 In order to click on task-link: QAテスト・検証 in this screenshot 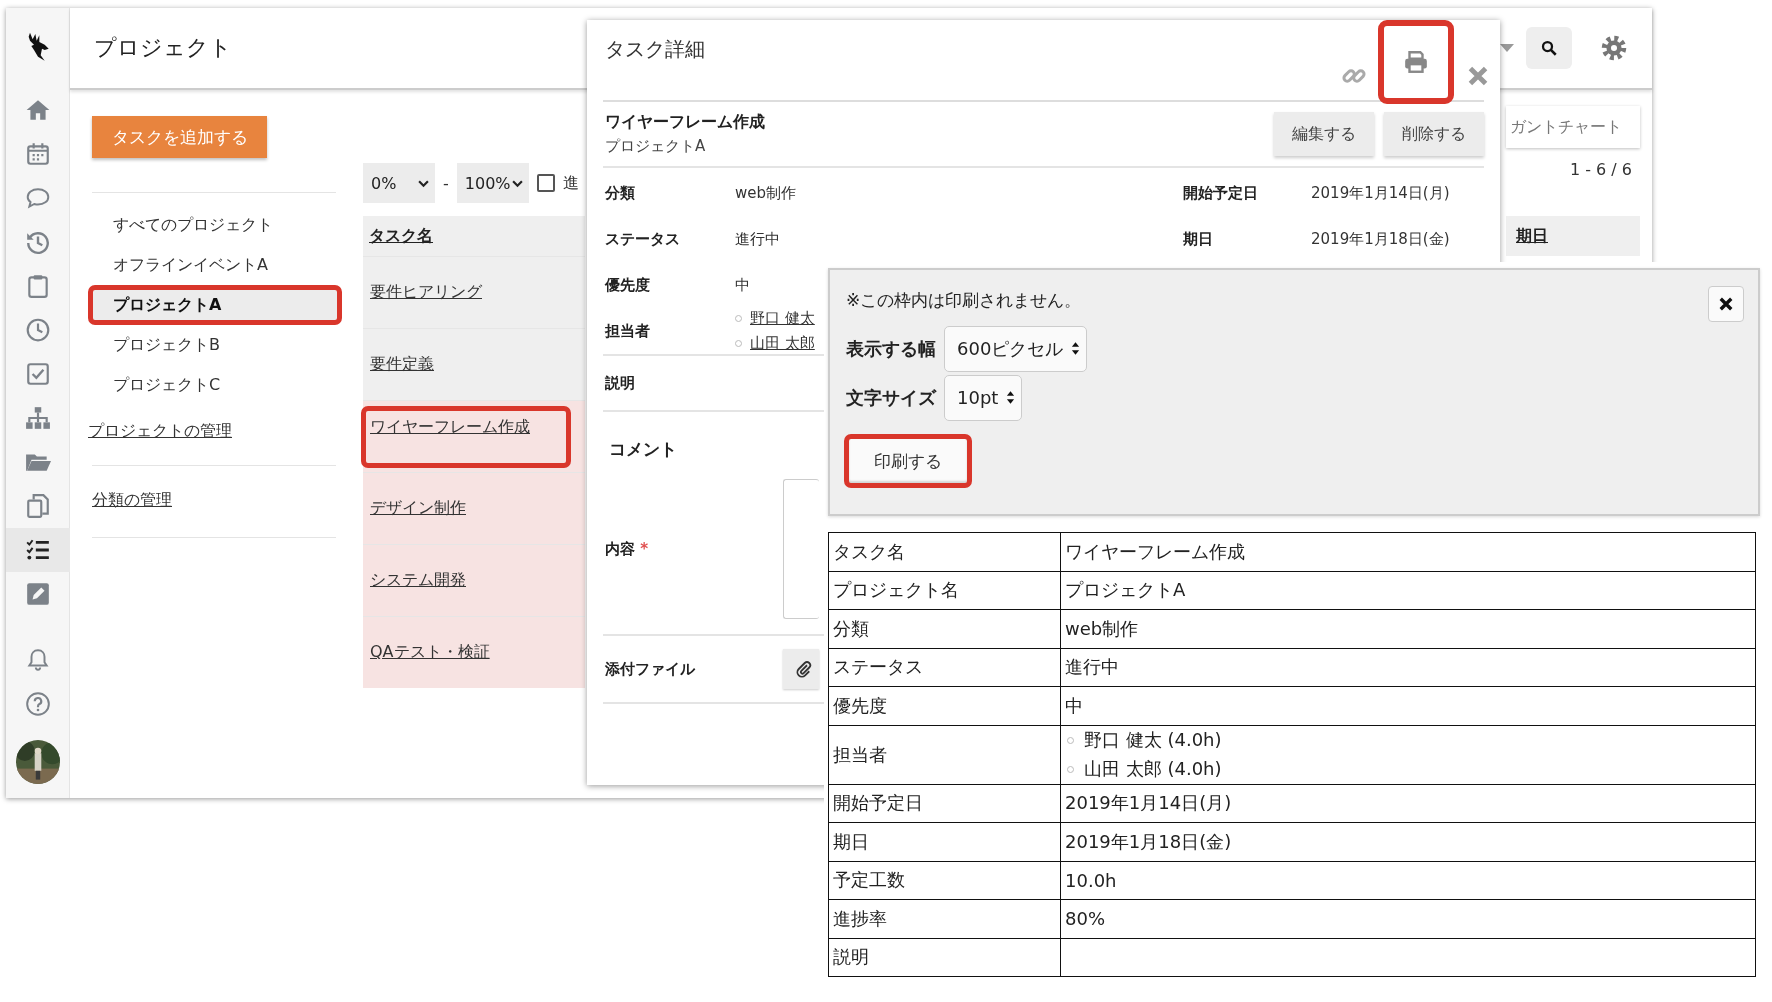, I will do `click(430, 652)`.